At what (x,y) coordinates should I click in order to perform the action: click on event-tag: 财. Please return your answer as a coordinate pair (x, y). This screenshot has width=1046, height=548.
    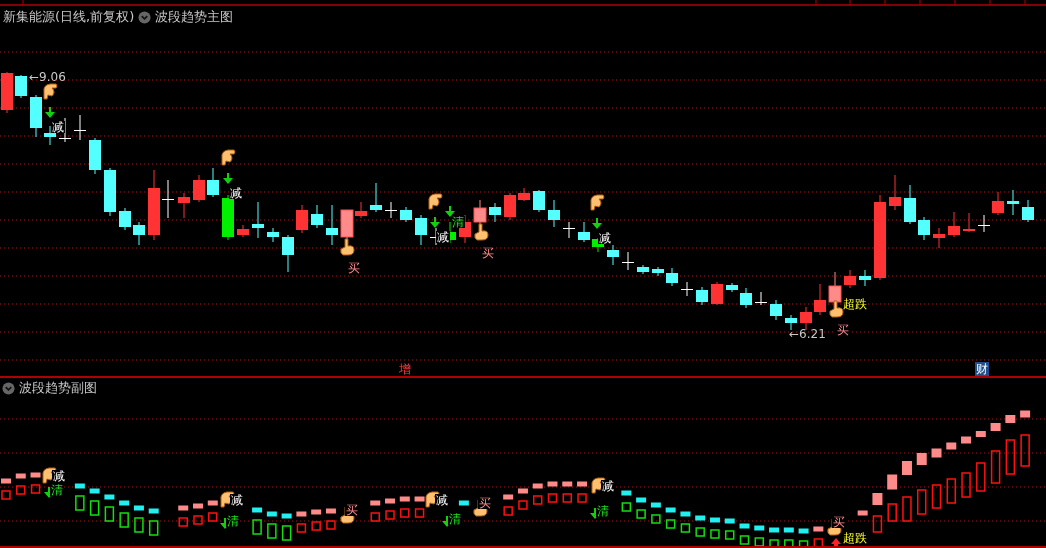
    Looking at the image, I should click on (982, 368).